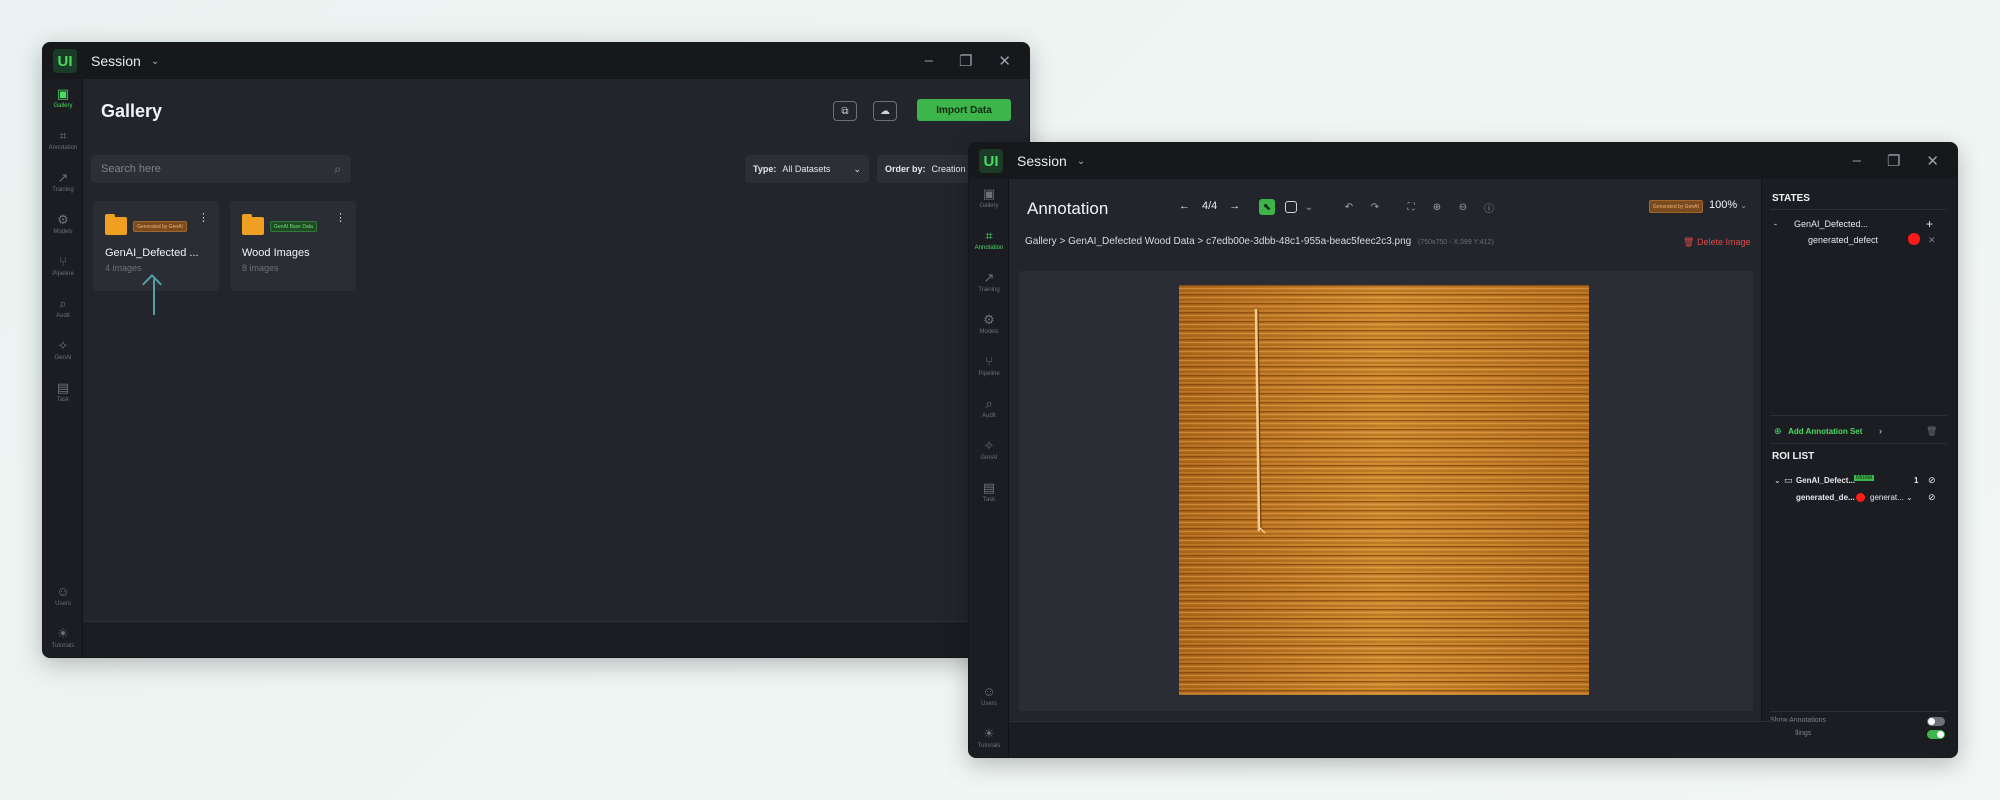  I want to click on image-icon: ▣, so click(989, 193).